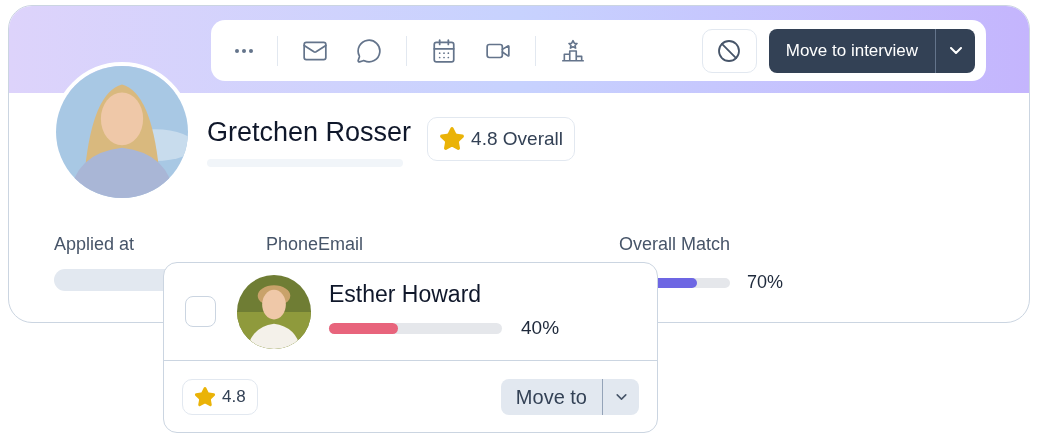  I want to click on match-percentage: 70%, so click(765, 282).